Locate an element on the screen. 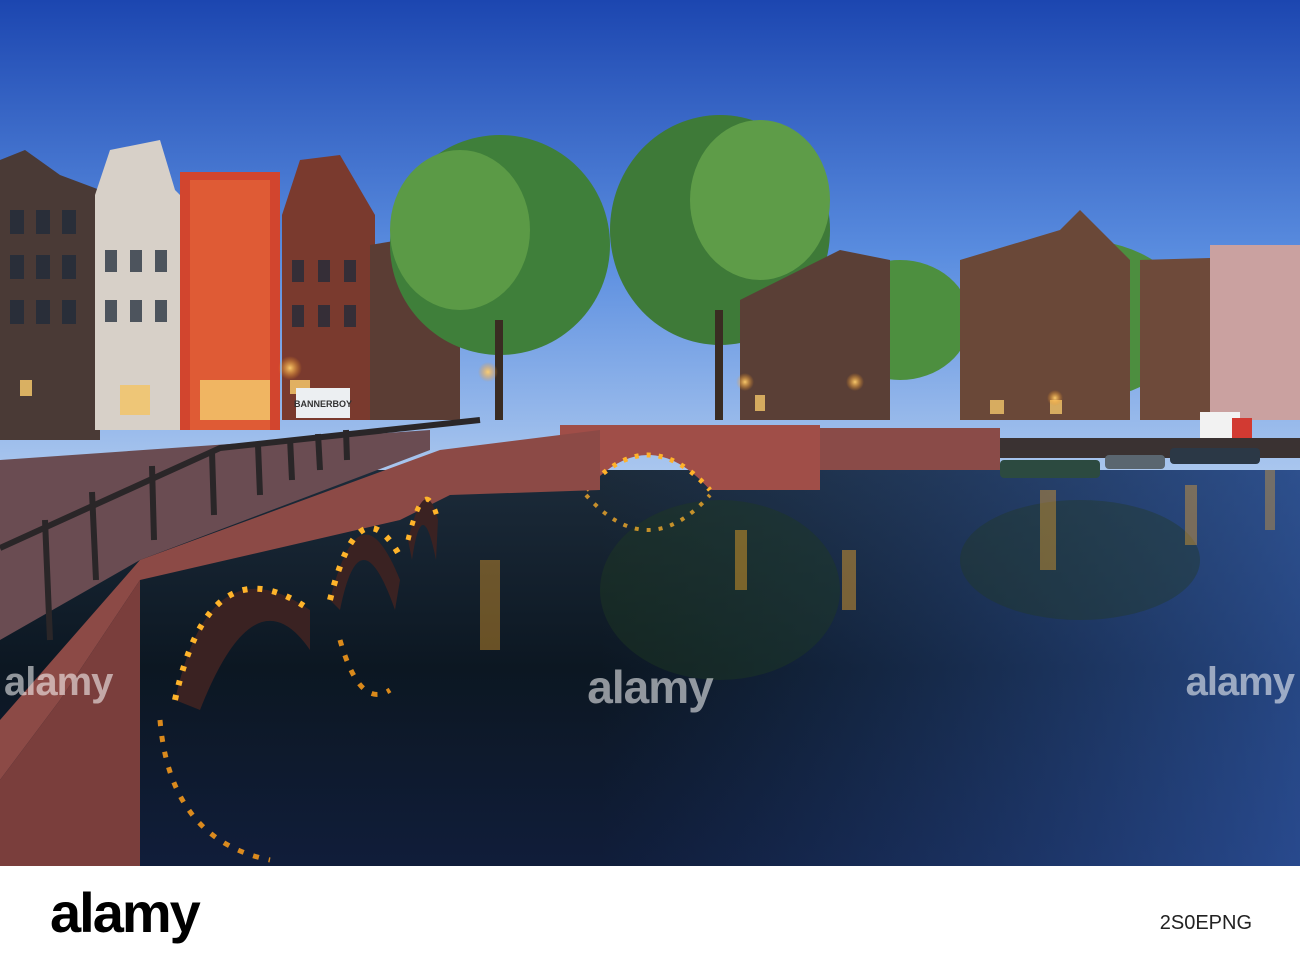  image-id-value: 2S0EPNG is located at coordinates (1205, 923).